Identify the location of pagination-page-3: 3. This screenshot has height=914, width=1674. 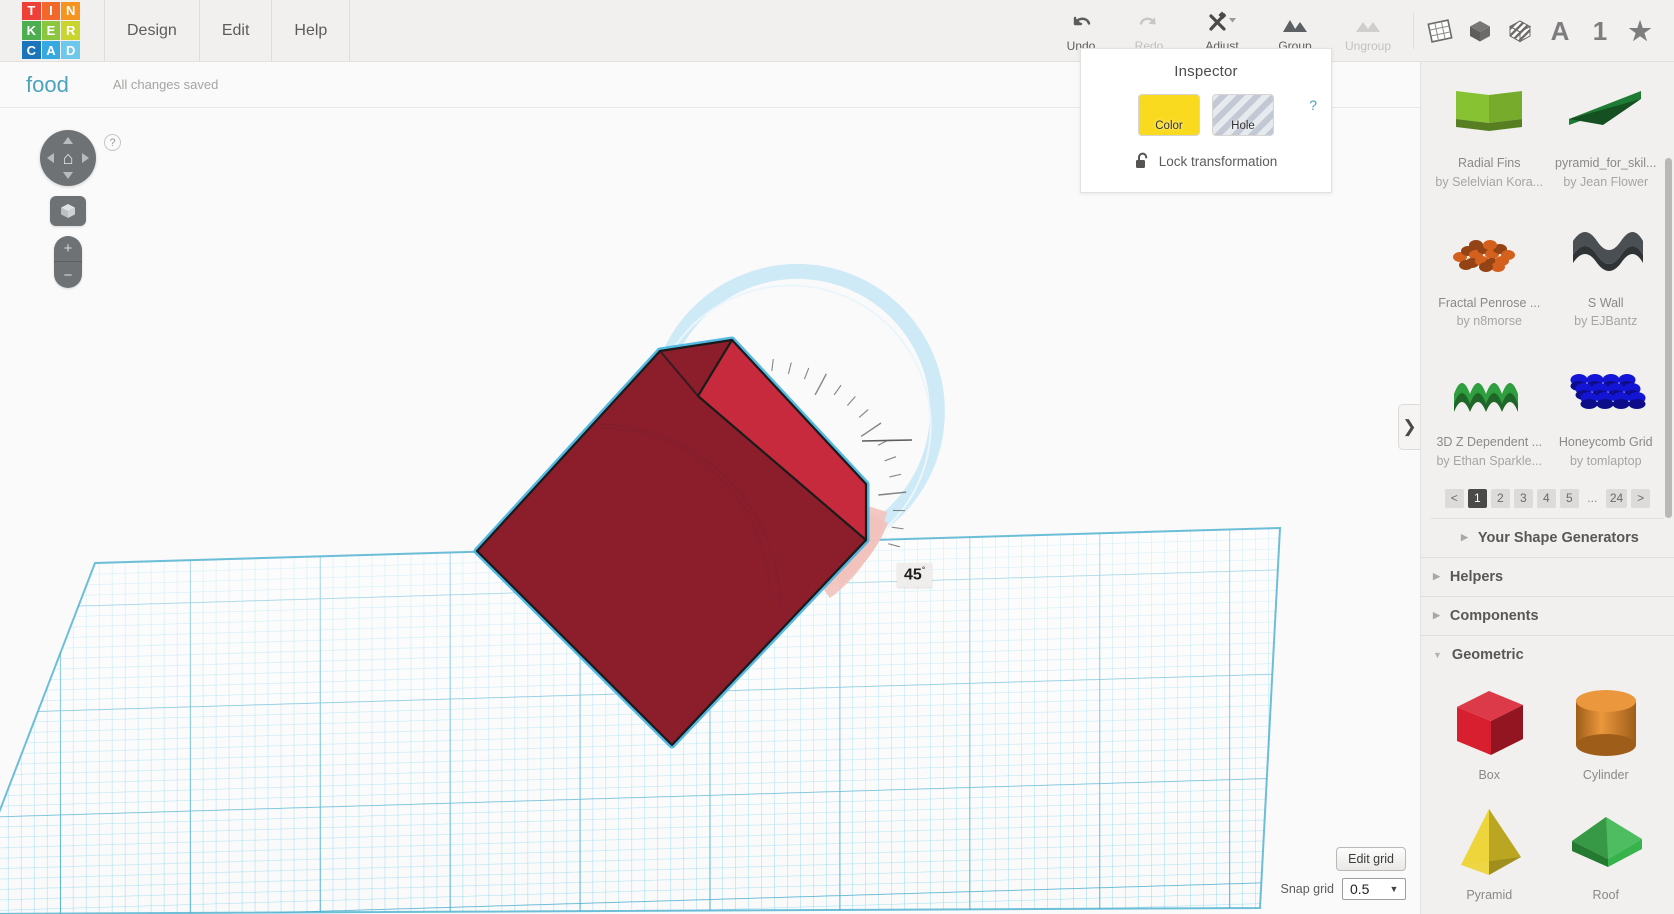
(1523, 498).